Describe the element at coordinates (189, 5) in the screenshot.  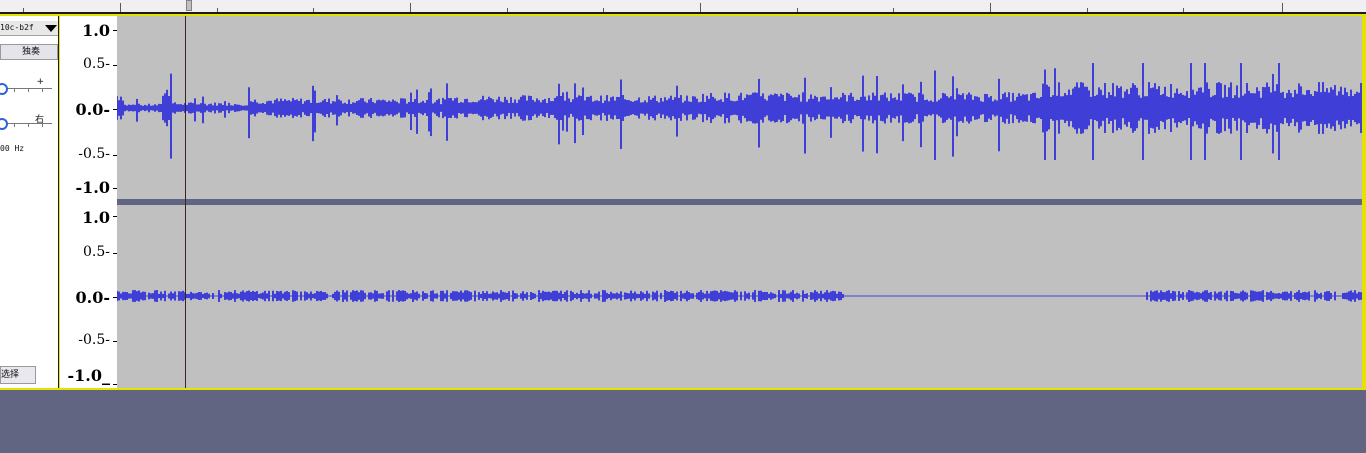
I see `playhead-marker` at that location.